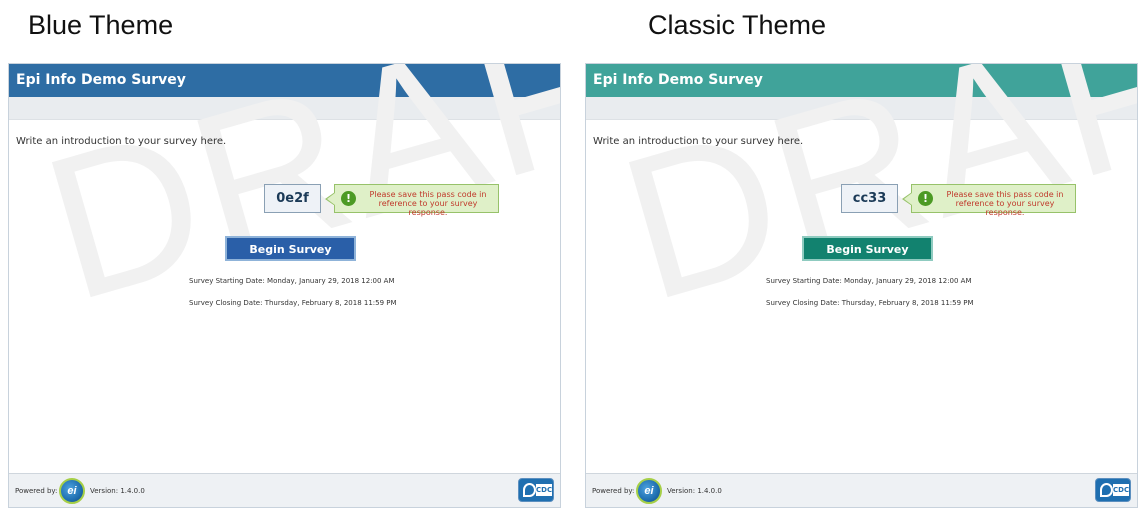  What do you see at coordinates (737, 25) in the screenshot?
I see `classic-theme-caption: Classic Theme` at bounding box center [737, 25].